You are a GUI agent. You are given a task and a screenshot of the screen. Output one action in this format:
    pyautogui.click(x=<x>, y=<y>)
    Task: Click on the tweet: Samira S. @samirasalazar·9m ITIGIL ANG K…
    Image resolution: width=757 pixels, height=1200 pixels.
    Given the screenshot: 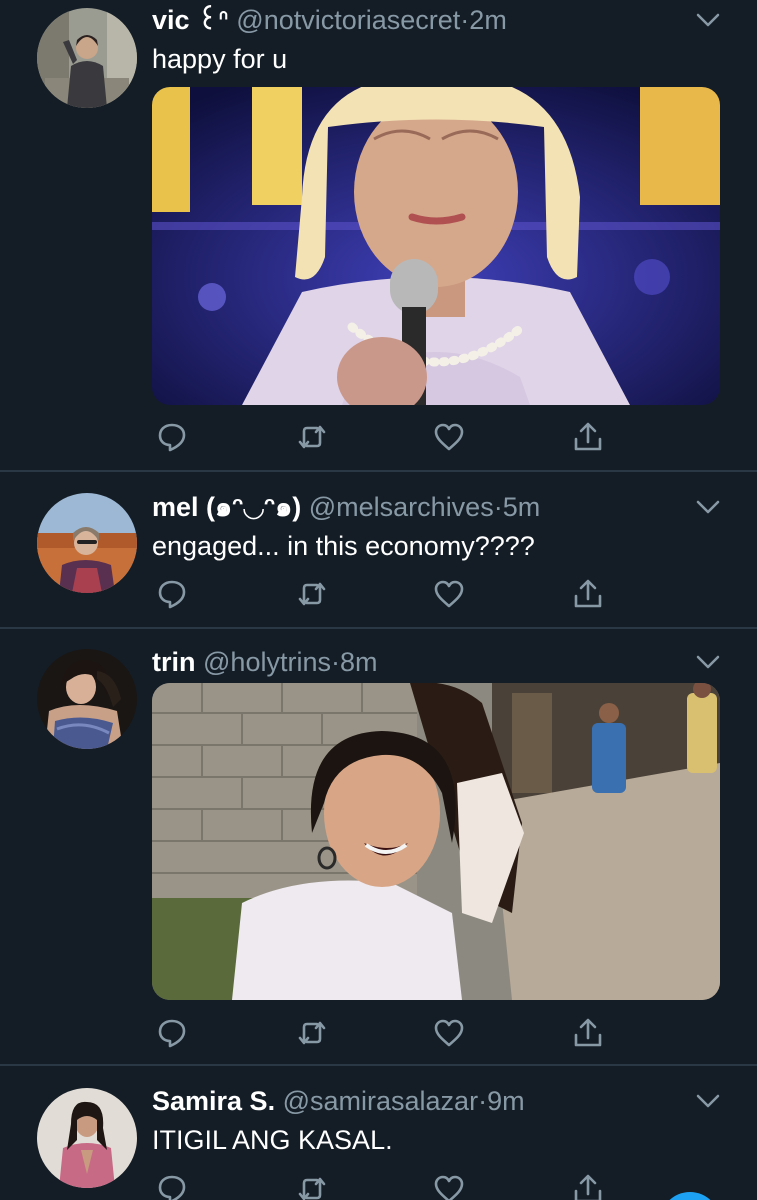 What is the action you would take?
    pyautogui.click(x=378, y=1133)
    